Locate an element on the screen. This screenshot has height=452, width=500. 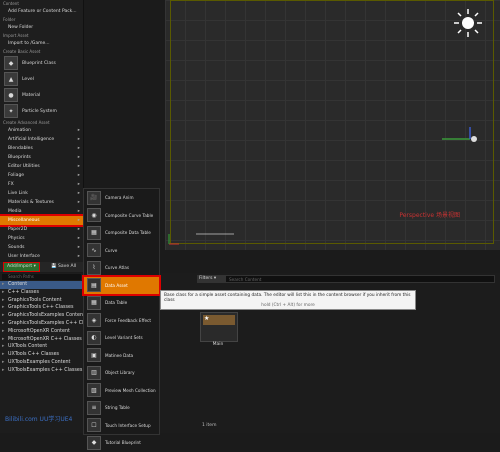
curve-atlas-icon: ⌇ is located at coordinates (94, 267).